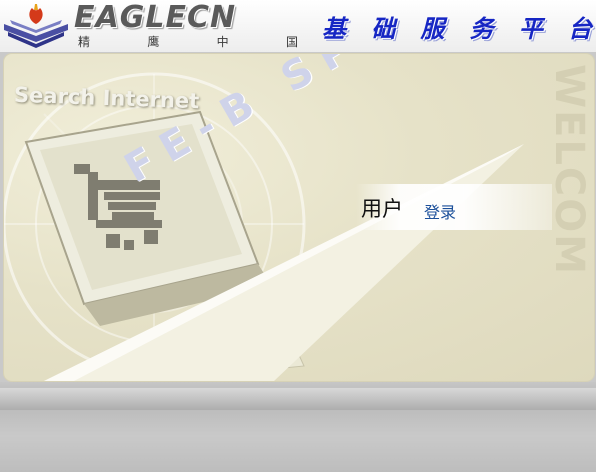 This screenshot has height=472, width=596. Describe the element at coordinates (153, 42) in the screenshot. I see `brand-sub-char: 鹰` at that location.